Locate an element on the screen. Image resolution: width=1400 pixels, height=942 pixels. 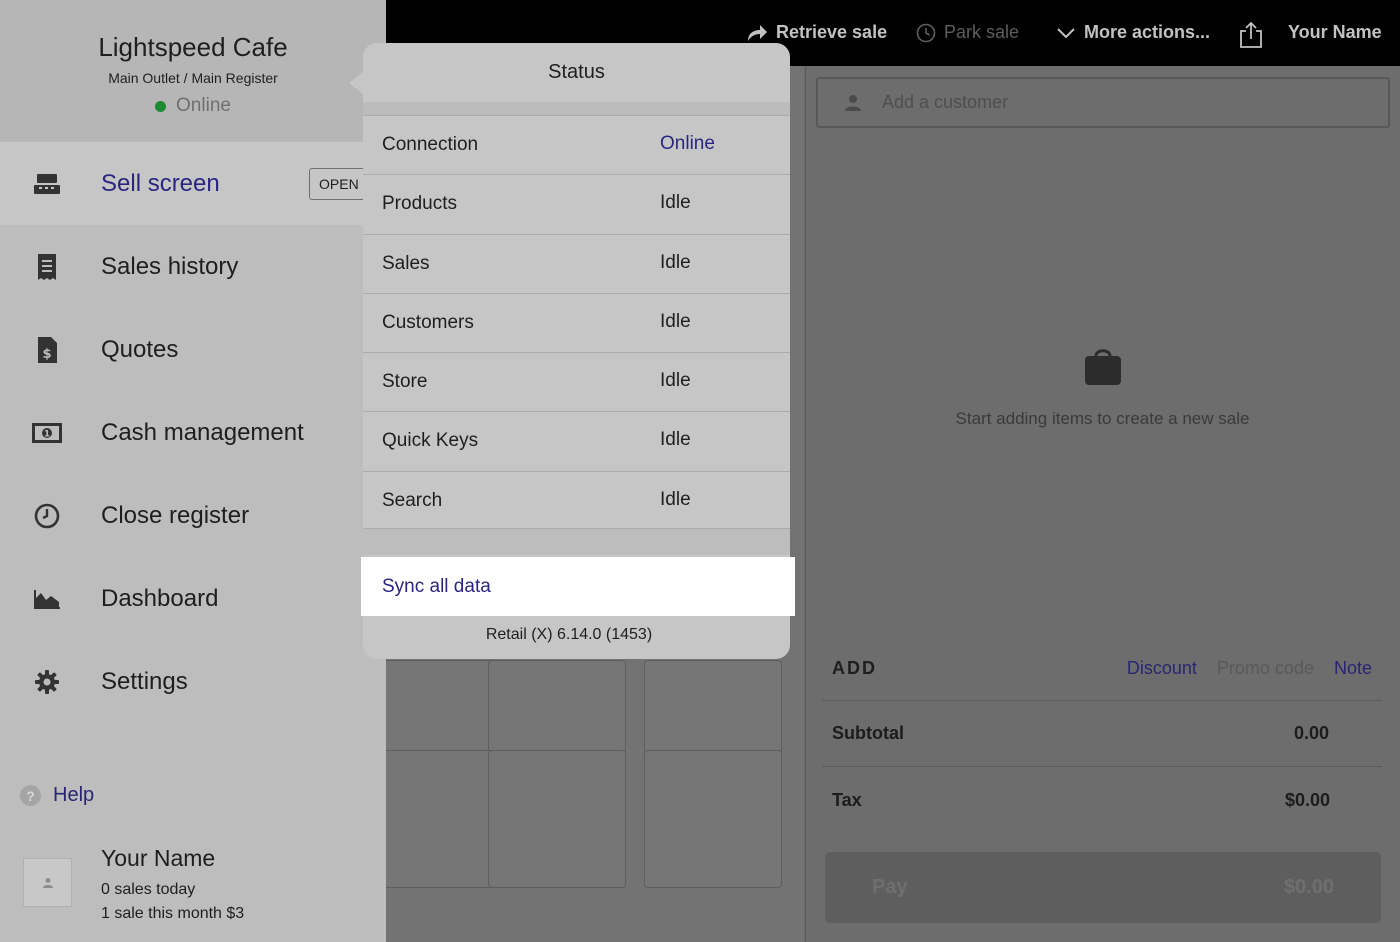
pay-label: Pay is located at coordinates (890, 887).